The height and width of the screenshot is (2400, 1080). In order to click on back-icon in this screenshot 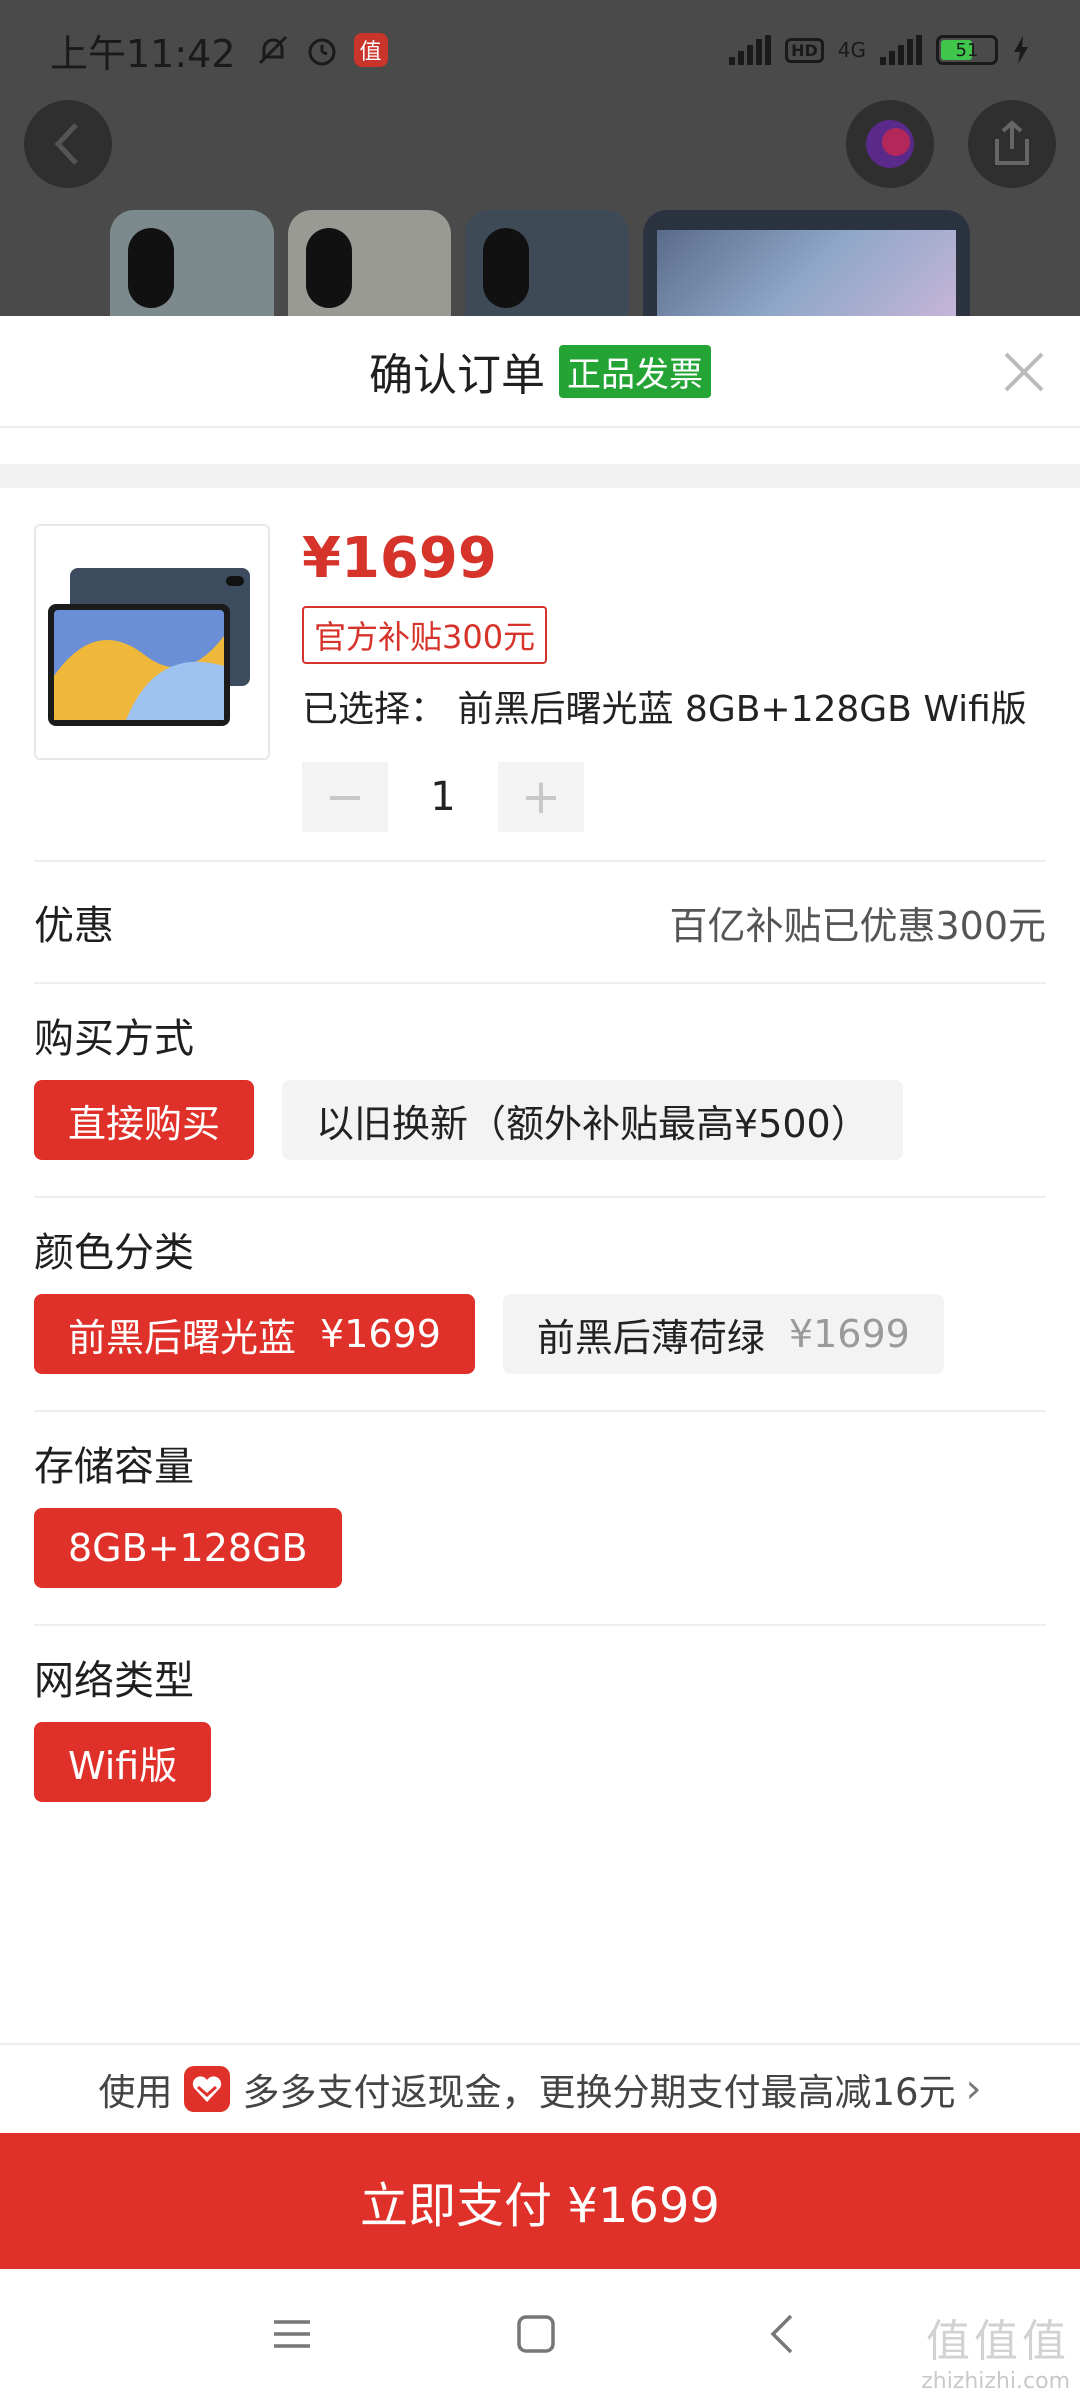, I will do `click(66, 144)`.